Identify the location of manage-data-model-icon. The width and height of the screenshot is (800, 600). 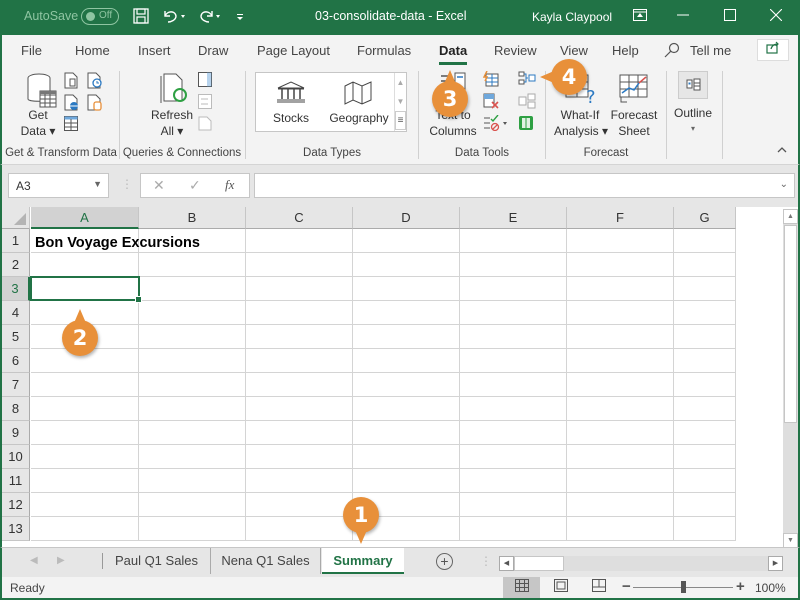
(526, 124).